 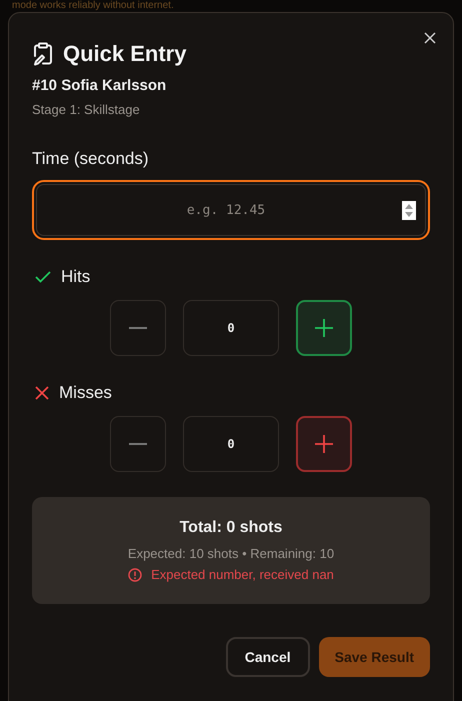 What do you see at coordinates (43, 54) in the screenshot?
I see `clipboard-pen-icon` at bounding box center [43, 54].